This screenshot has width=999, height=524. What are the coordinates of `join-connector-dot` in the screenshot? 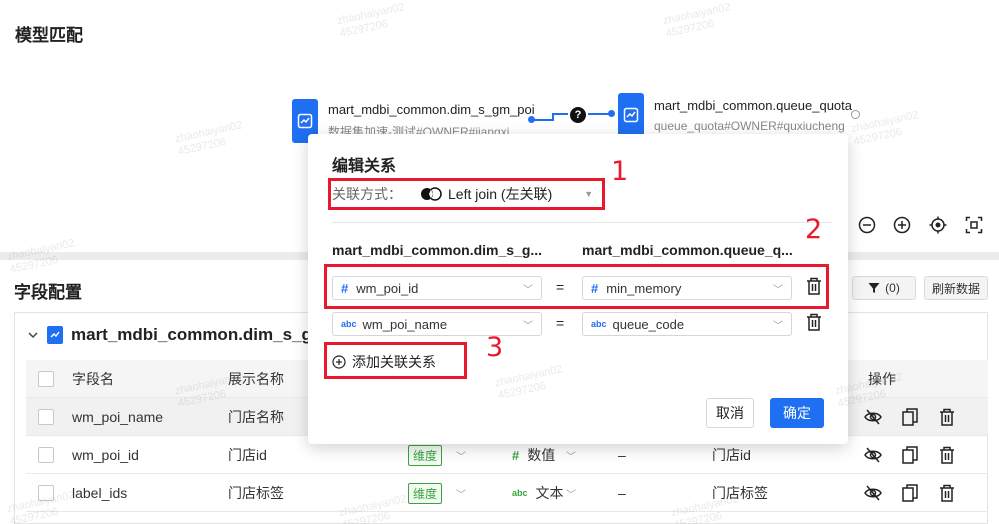 It's located at (611, 113).